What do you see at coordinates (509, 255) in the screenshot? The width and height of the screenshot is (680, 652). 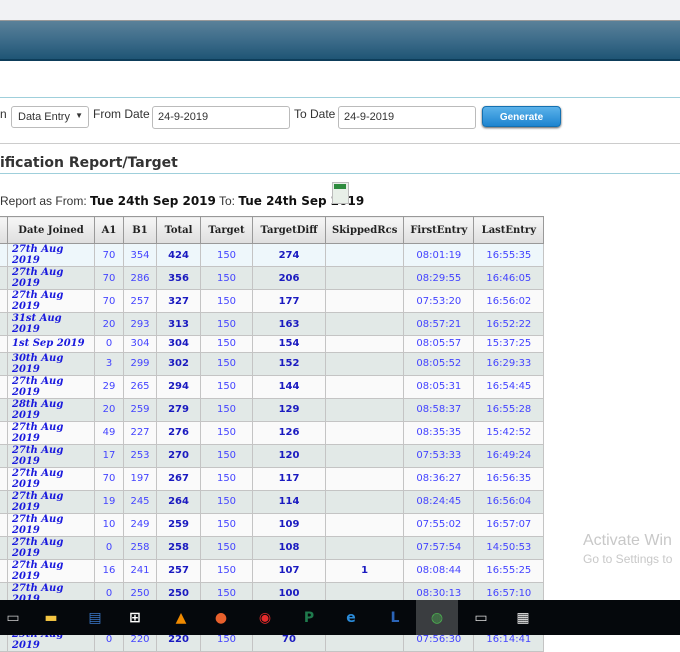 I see `cell-lastentry: 16:55:35` at bounding box center [509, 255].